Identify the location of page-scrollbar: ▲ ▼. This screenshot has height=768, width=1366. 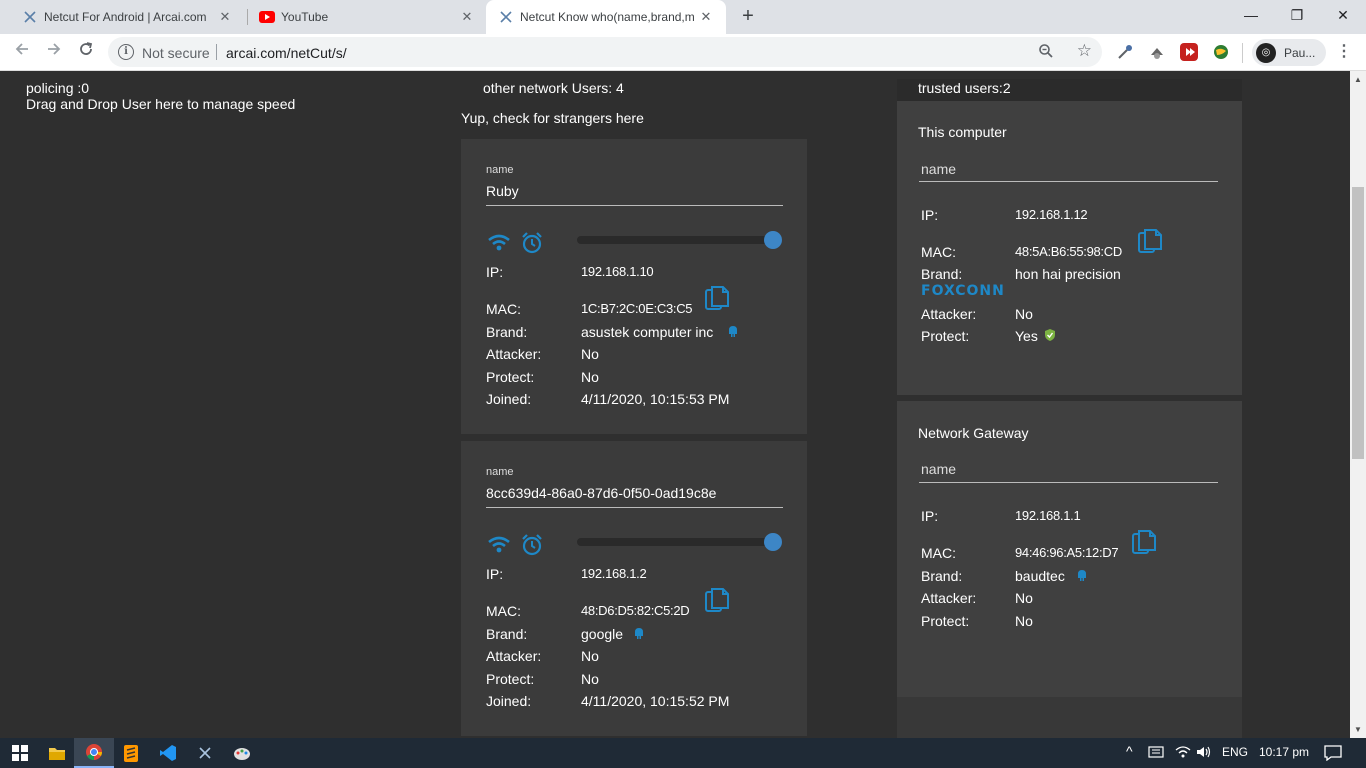
(1358, 404).